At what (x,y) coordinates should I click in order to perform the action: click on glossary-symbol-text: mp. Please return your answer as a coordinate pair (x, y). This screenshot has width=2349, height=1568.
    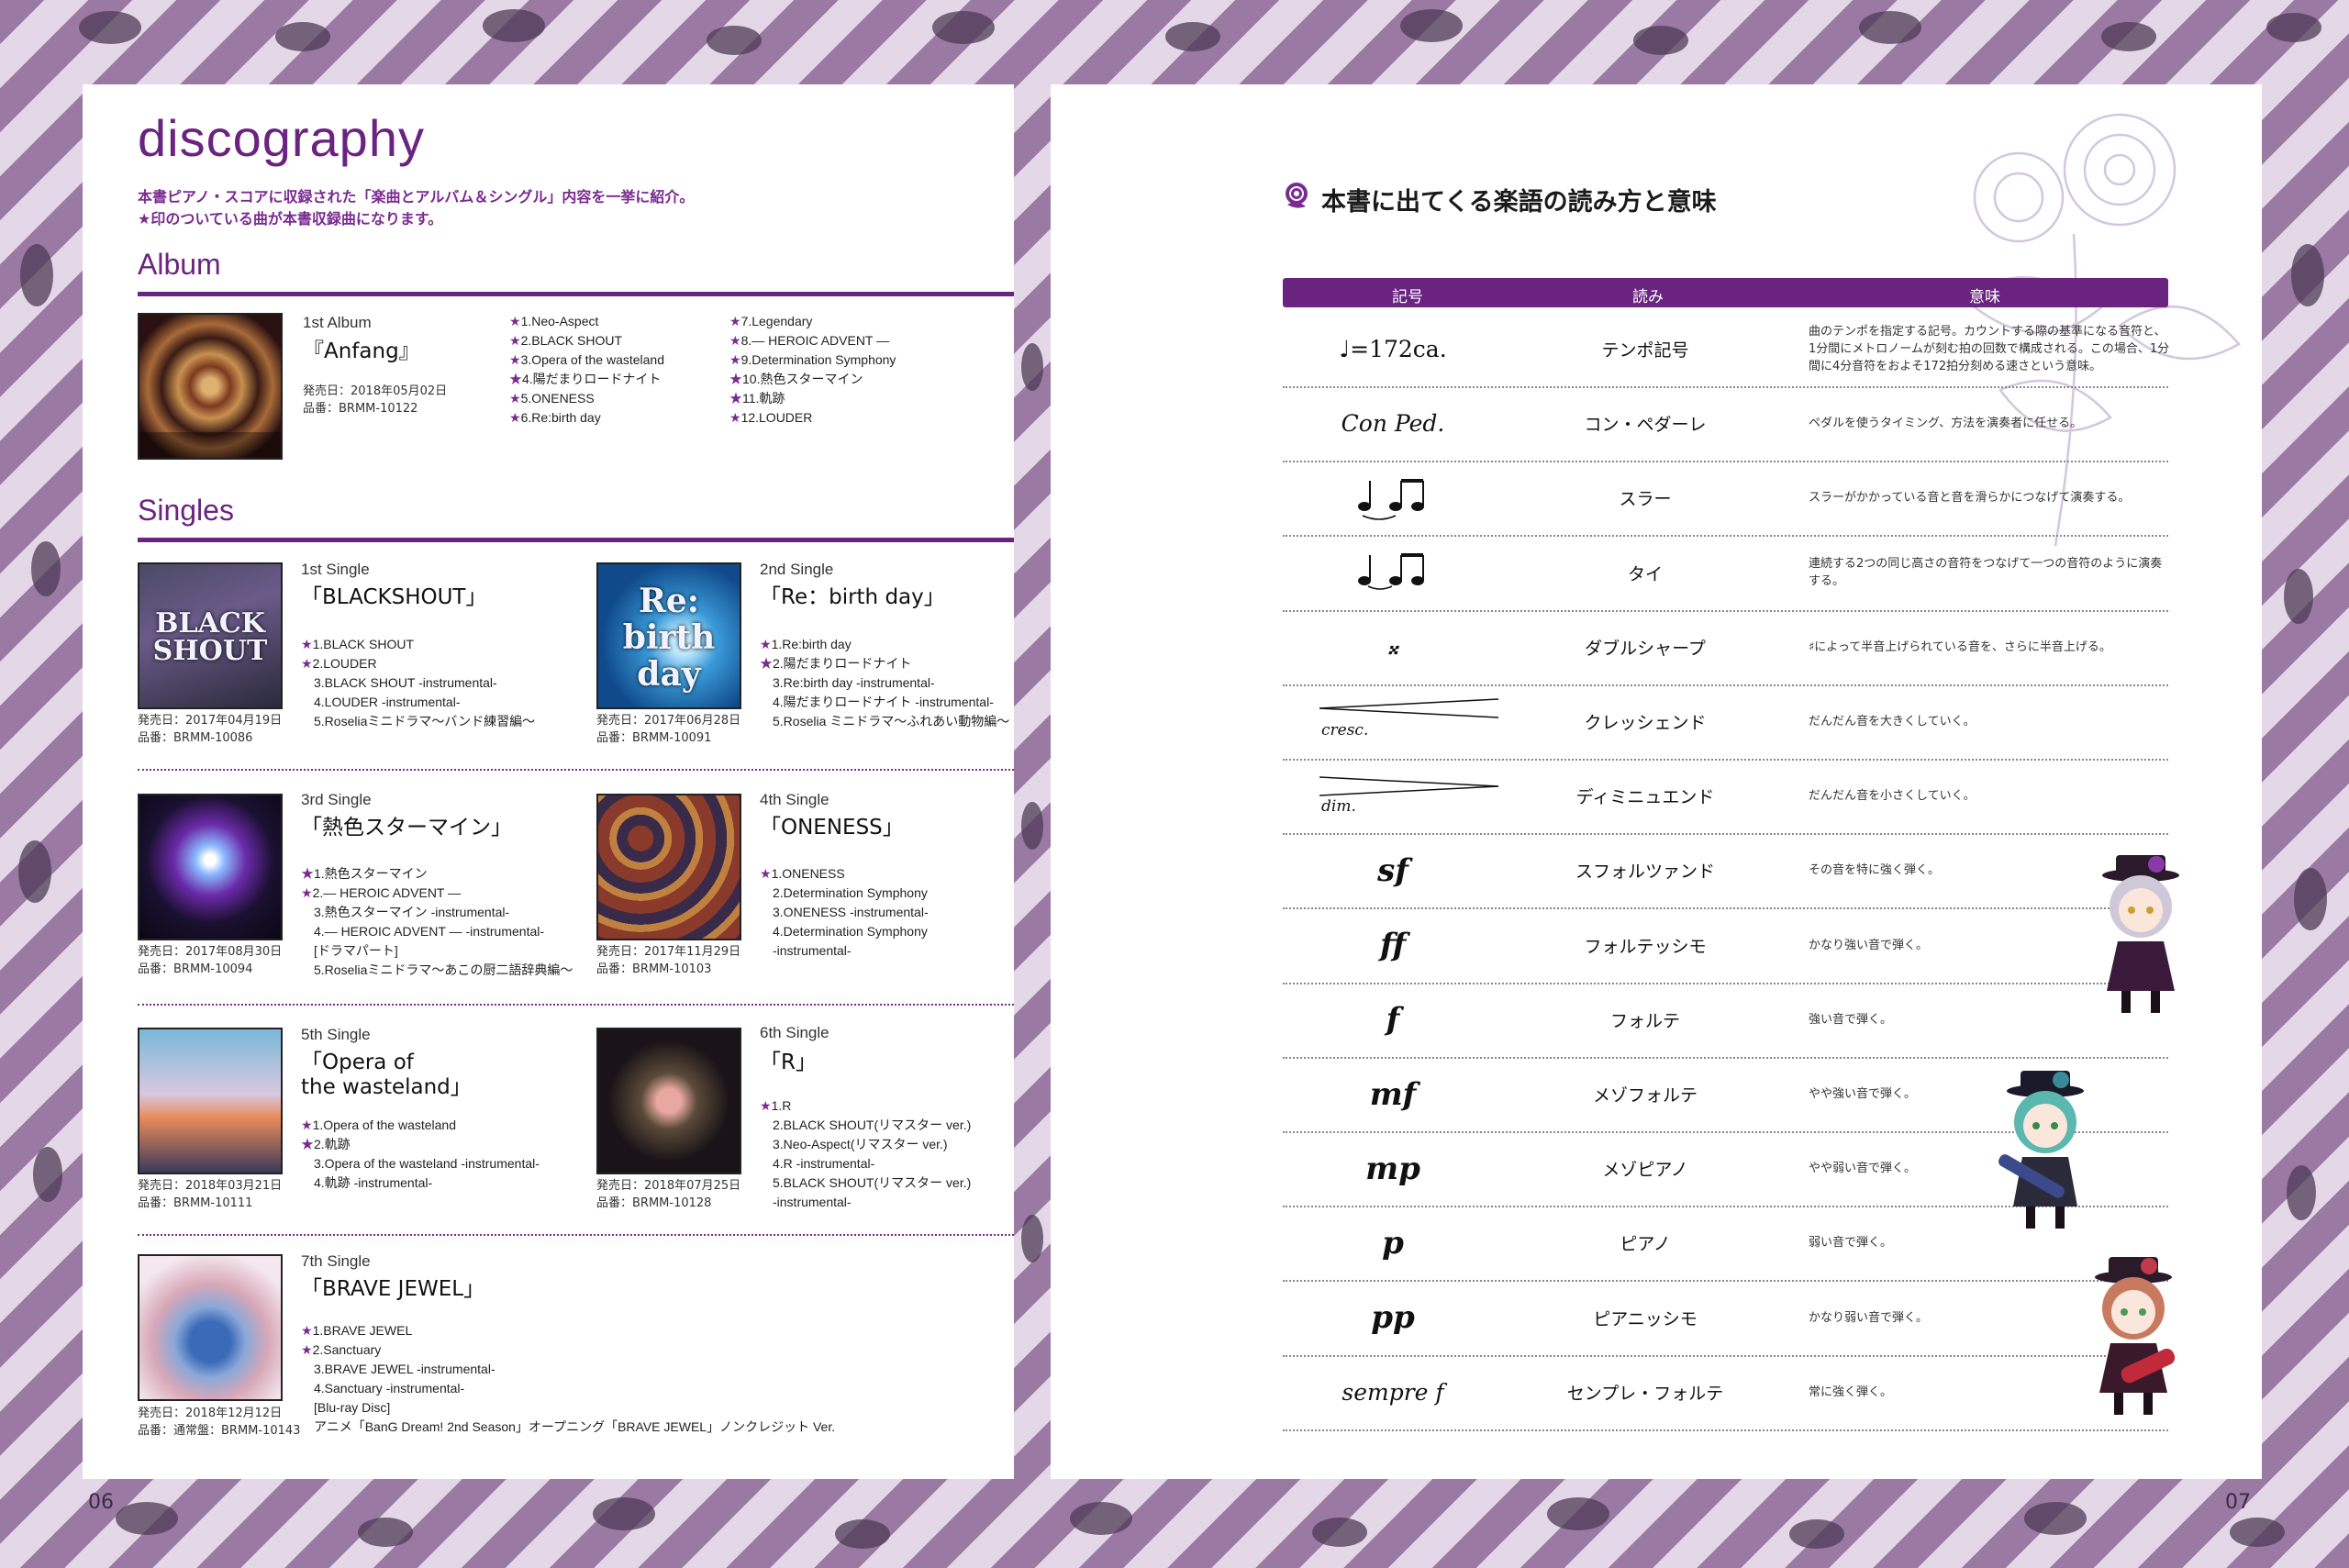
    Looking at the image, I should click on (1392, 1168).